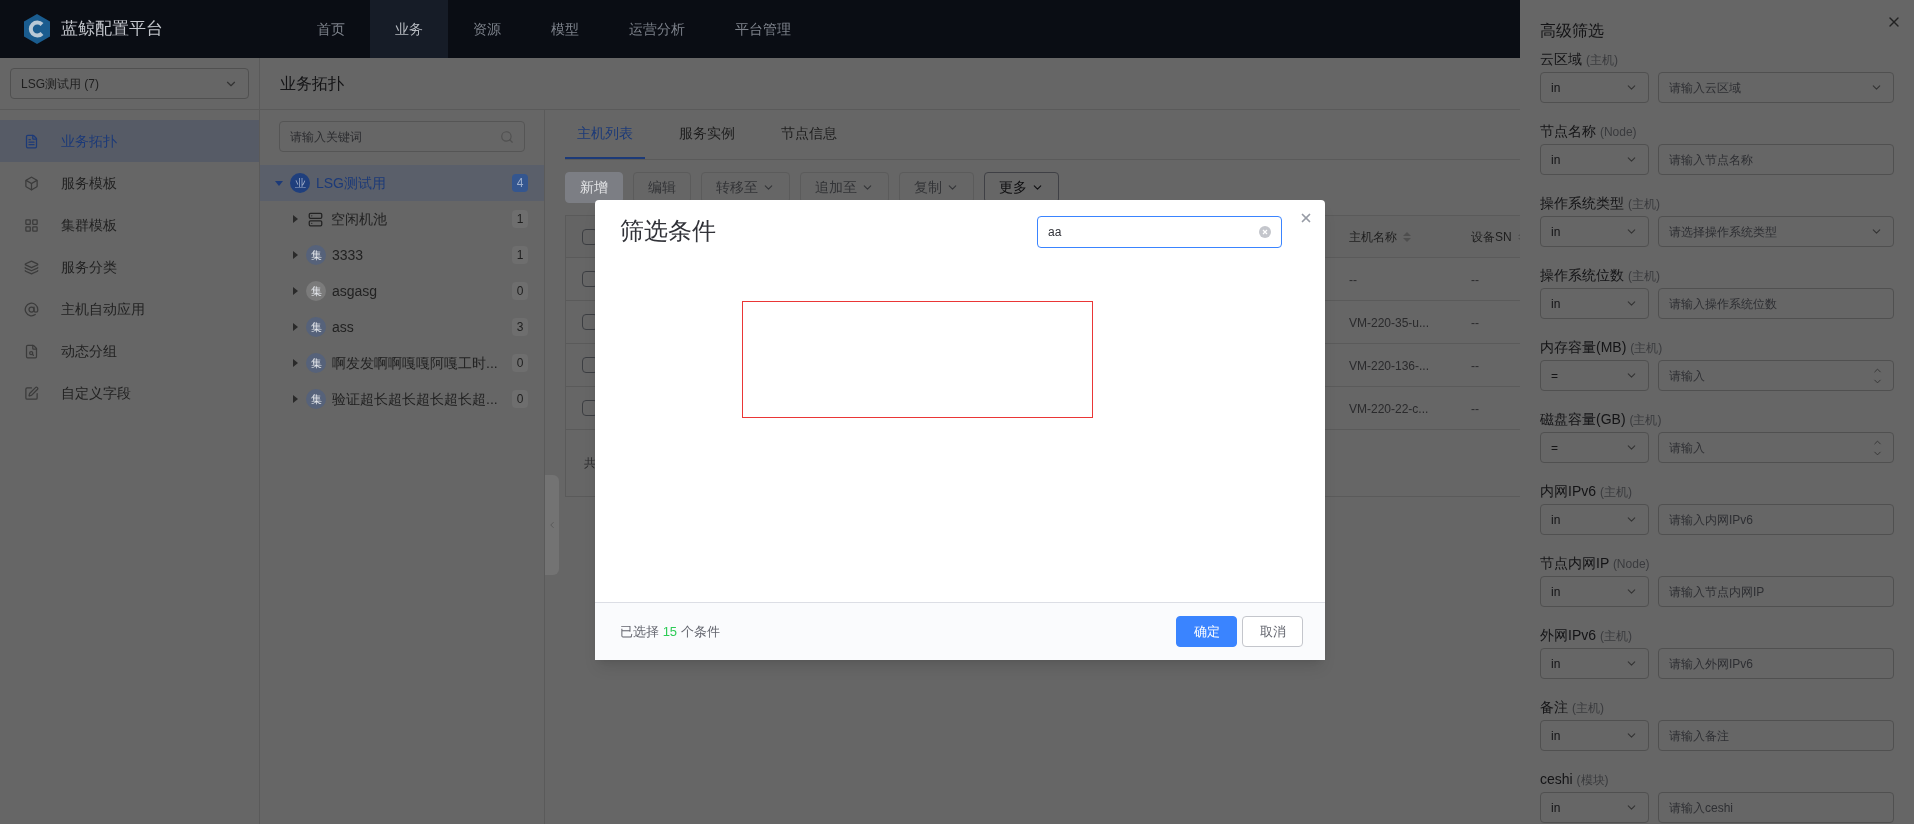  Describe the element at coordinates (31, 141) in the screenshot. I see `document-icon` at that location.